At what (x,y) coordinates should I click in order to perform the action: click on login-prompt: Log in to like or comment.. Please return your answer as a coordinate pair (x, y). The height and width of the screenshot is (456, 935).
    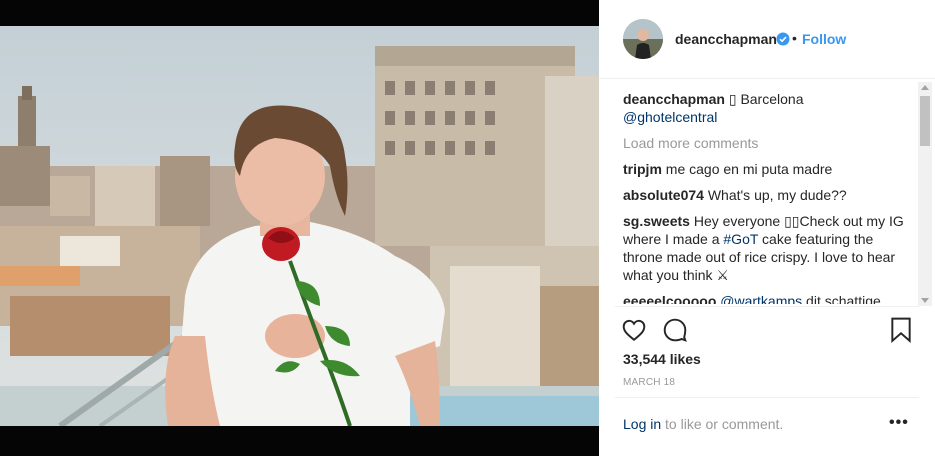
    Looking at the image, I should click on (703, 424).